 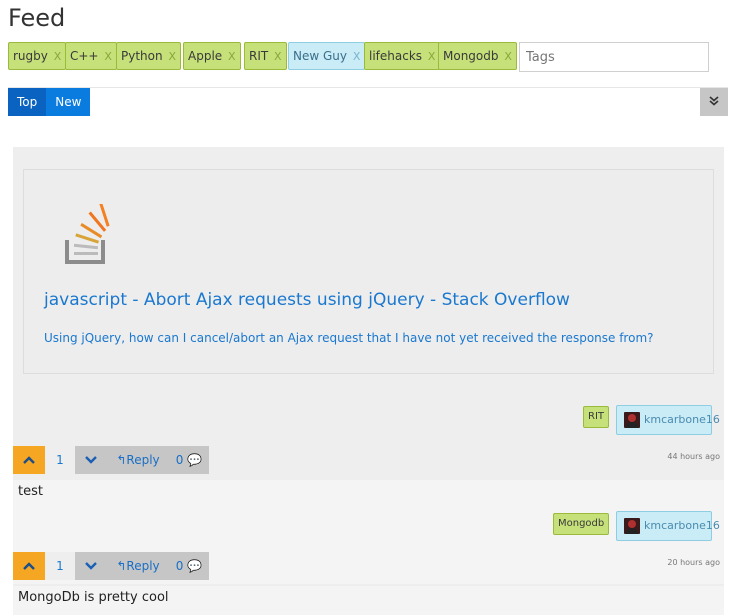 What do you see at coordinates (259, 56) in the screenshot?
I see `tag-label: RIT` at bounding box center [259, 56].